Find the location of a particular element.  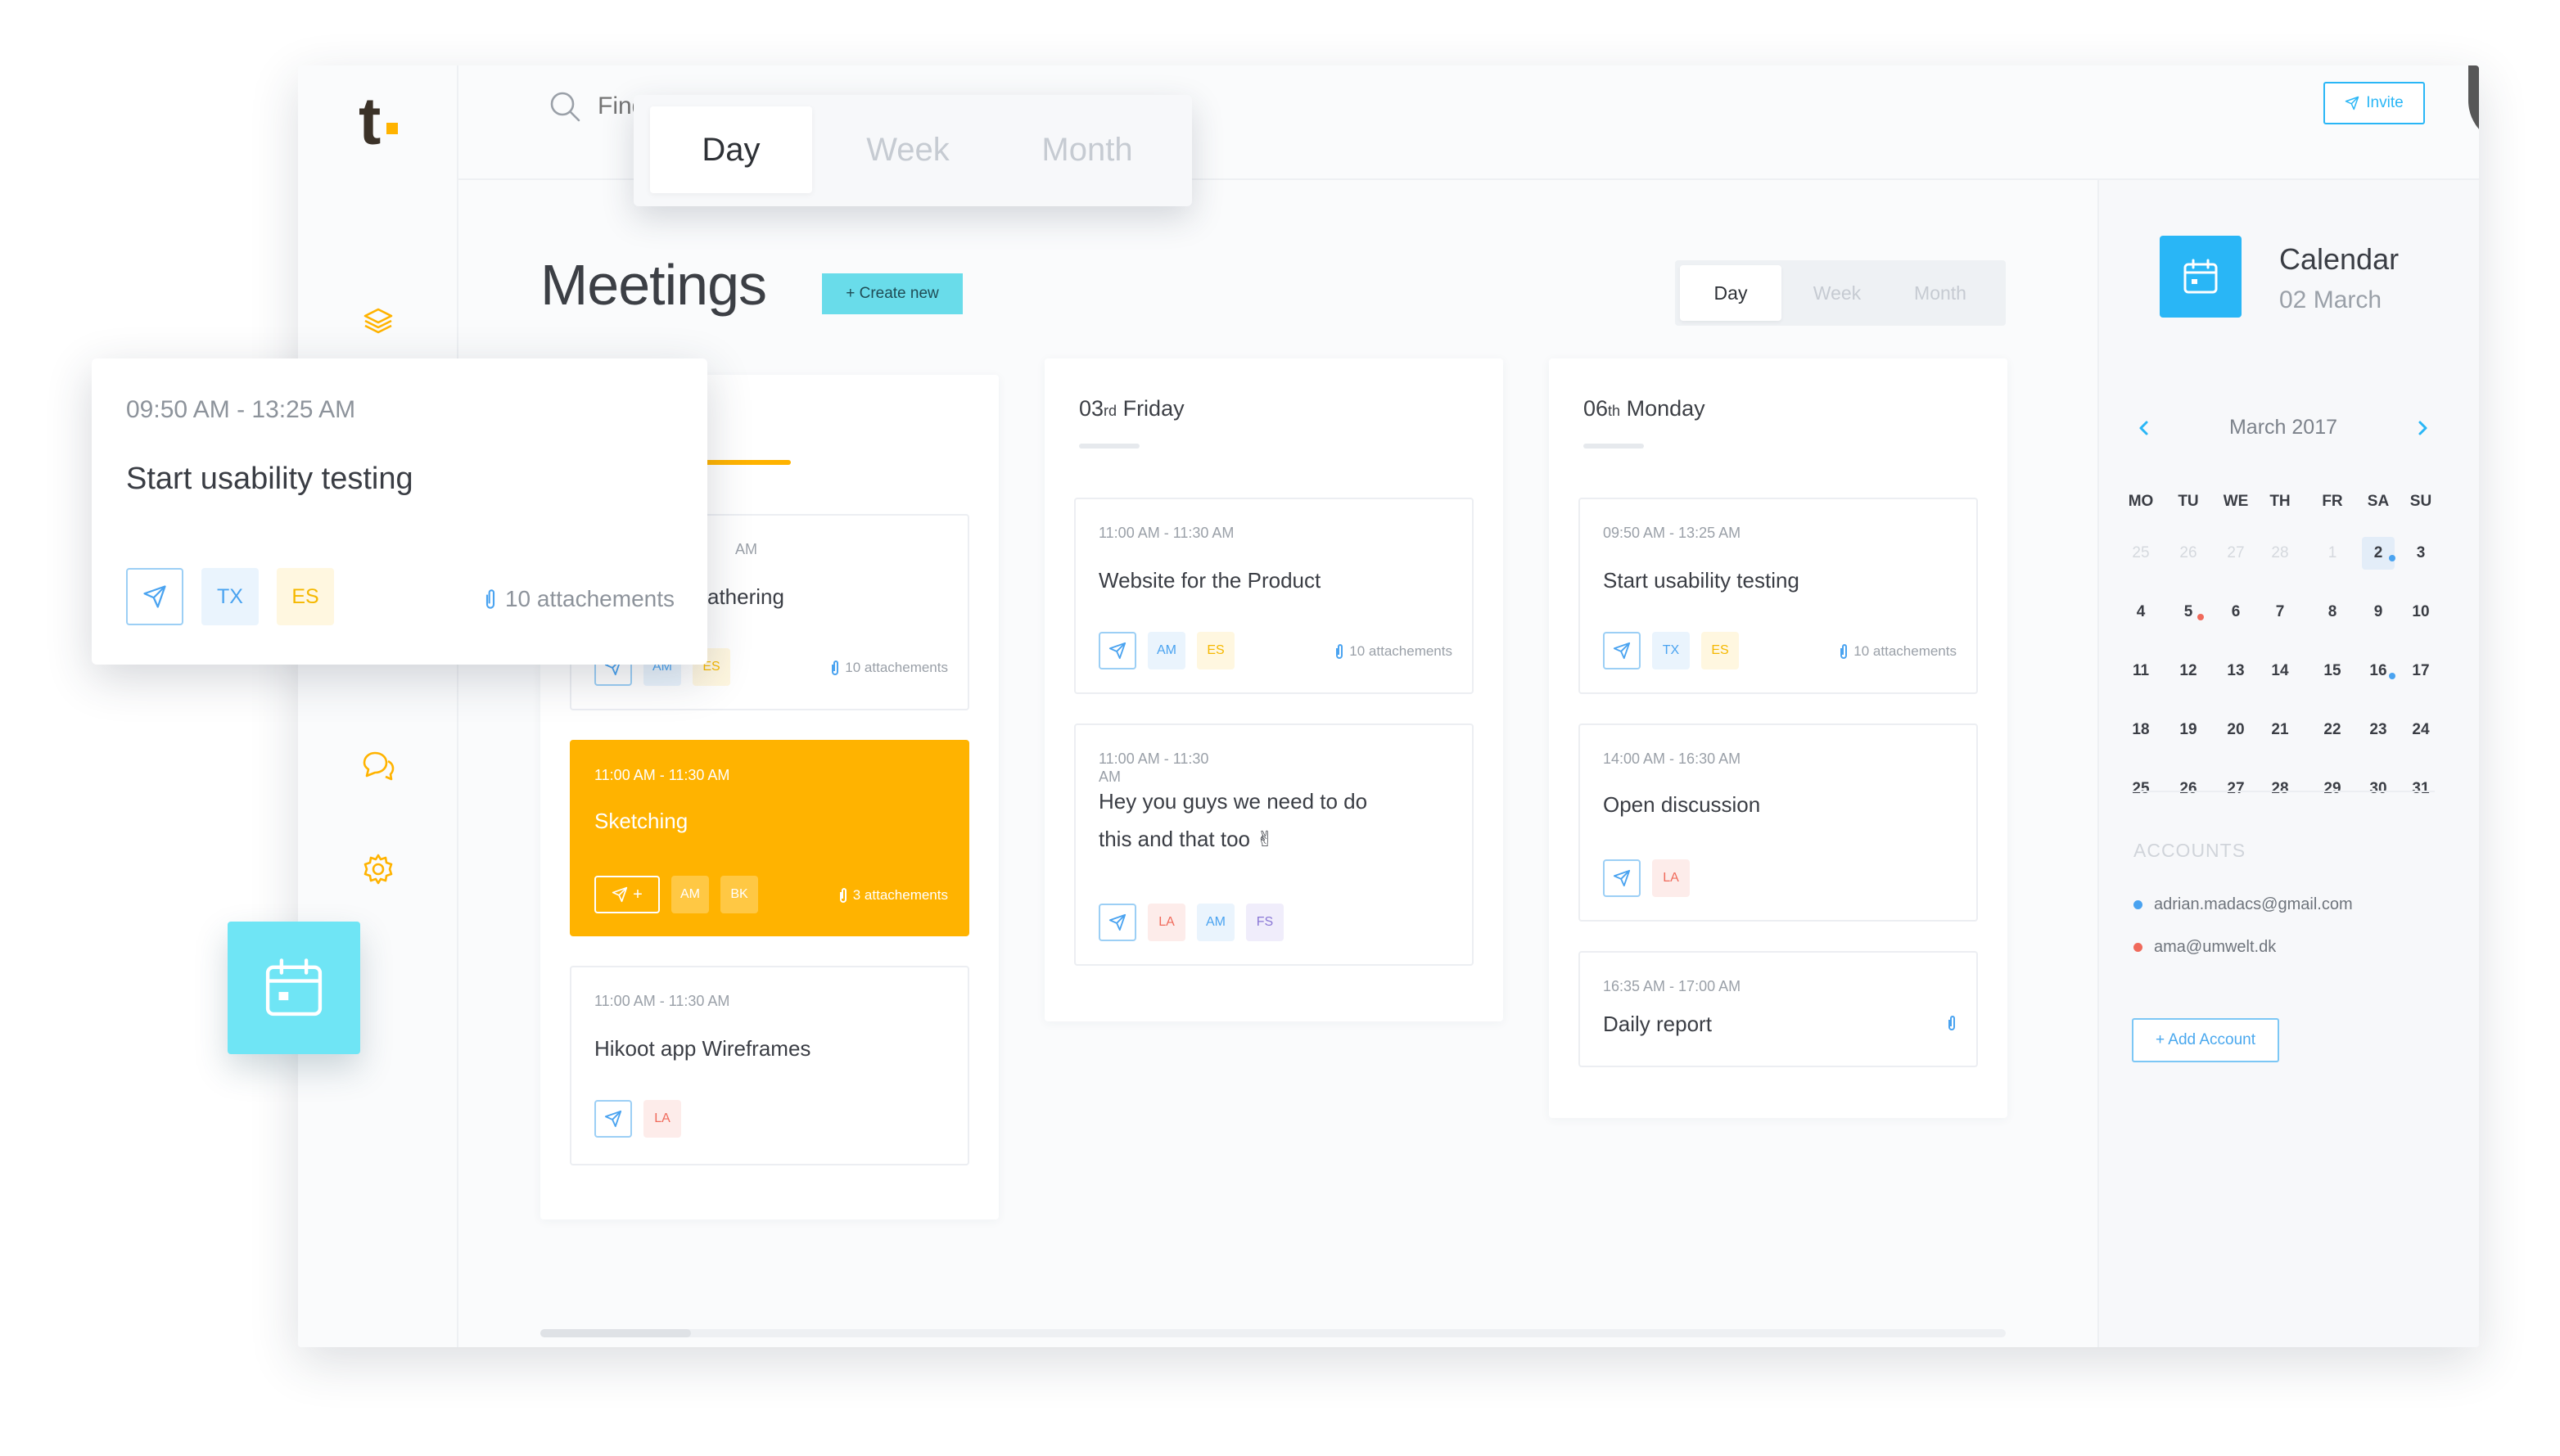

calendar-day: 31 is located at coordinates (2420, 789).